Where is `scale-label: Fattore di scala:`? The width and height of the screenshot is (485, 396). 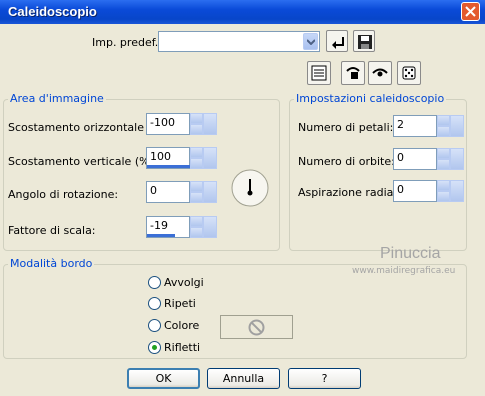 scale-label: Fattore di scala: is located at coordinates (52, 230).